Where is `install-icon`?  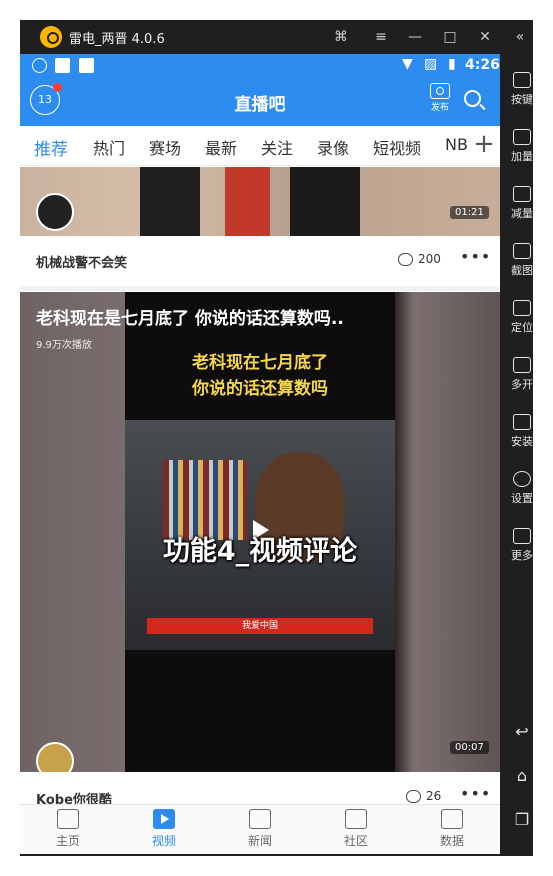 install-icon is located at coordinates (522, 422).